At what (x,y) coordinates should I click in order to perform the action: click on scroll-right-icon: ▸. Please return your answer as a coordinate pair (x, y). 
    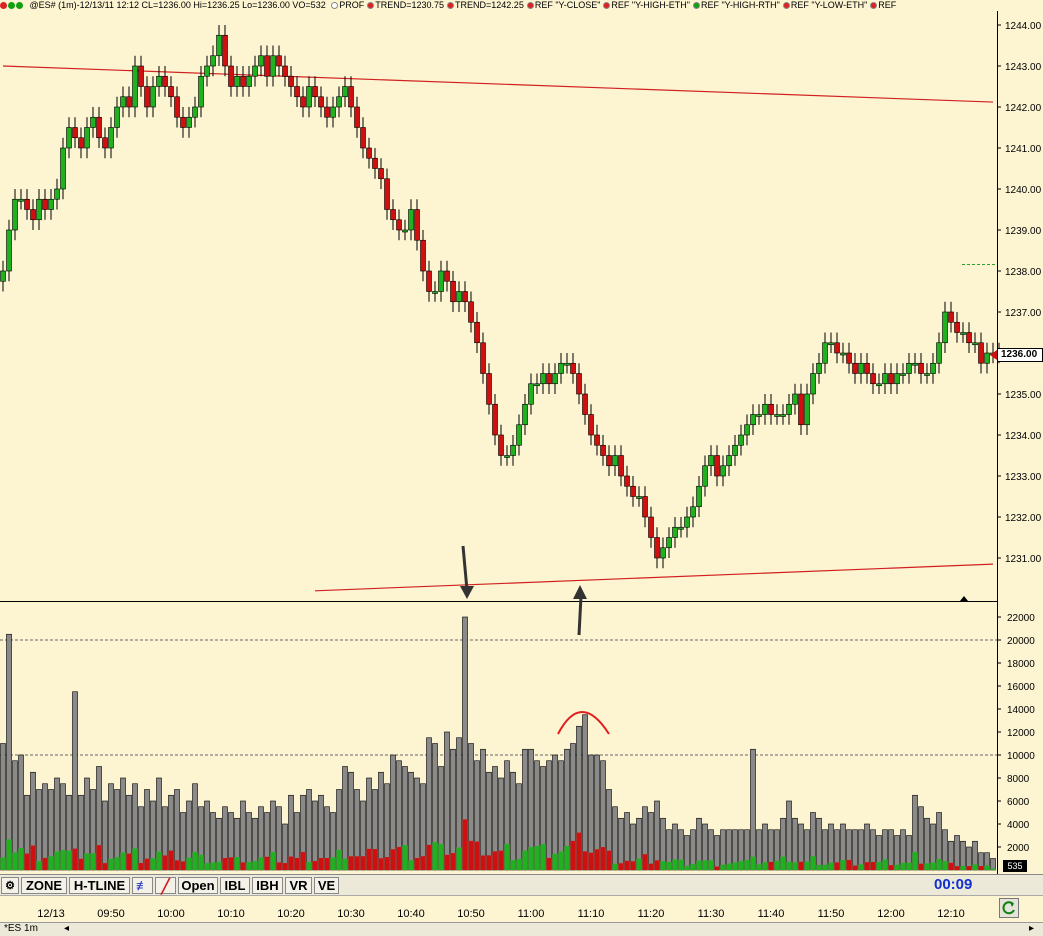
    Looking at the image, I should click on (1031, 928).